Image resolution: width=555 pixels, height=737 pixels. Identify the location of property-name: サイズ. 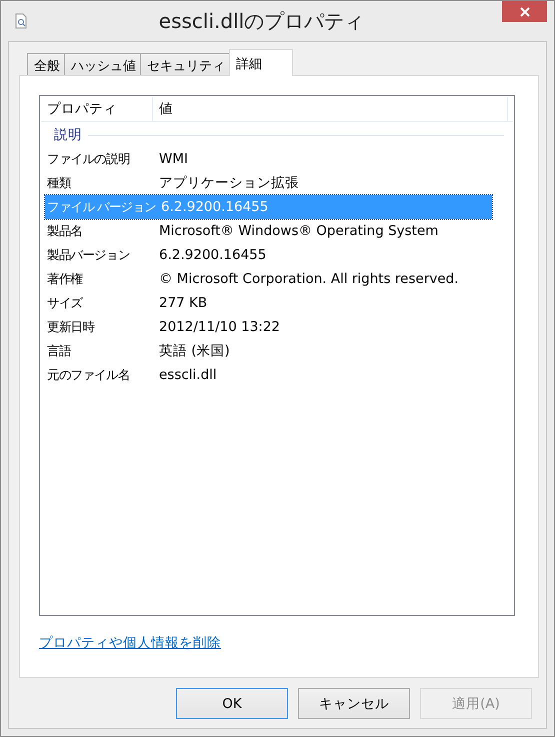
(65, 303).